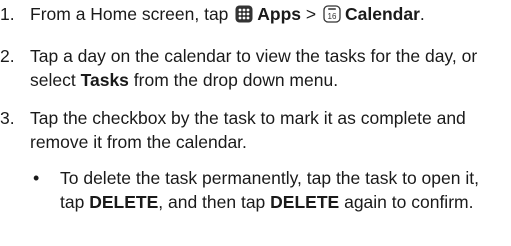 This screenshot has width=511, height=246. I want to click on step-2-text-after: from the drop down menu., so click(236, 80).